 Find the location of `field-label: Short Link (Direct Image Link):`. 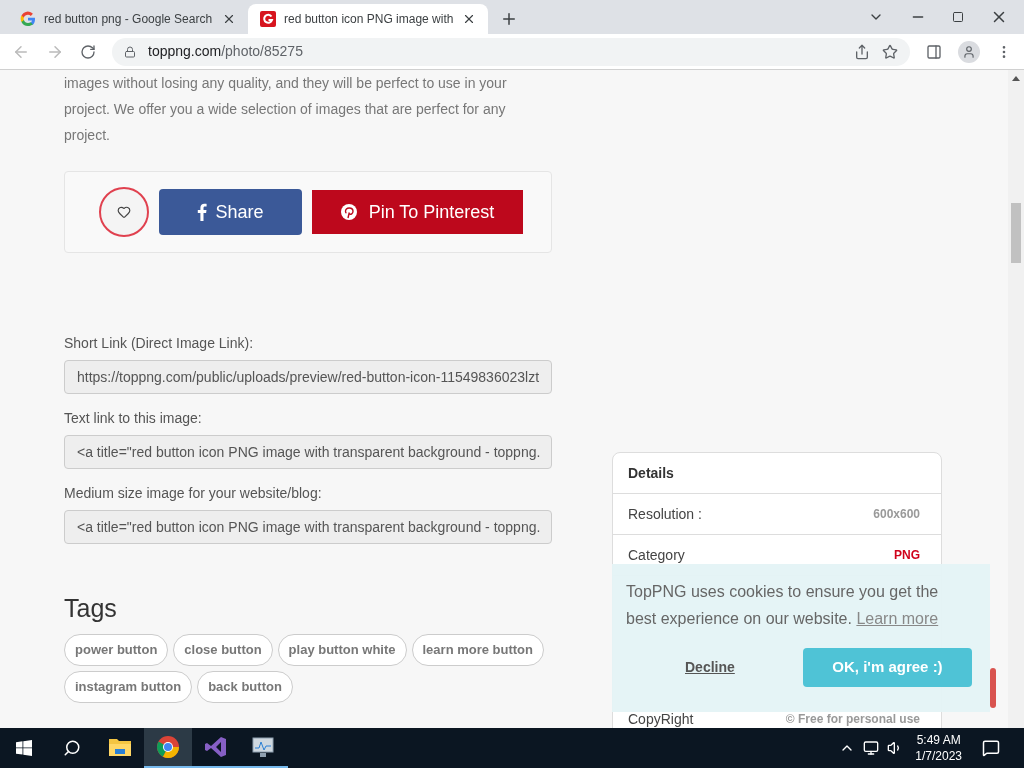

field-label: Short Link (Direct Image Link): is located at coordinates (159, 343).